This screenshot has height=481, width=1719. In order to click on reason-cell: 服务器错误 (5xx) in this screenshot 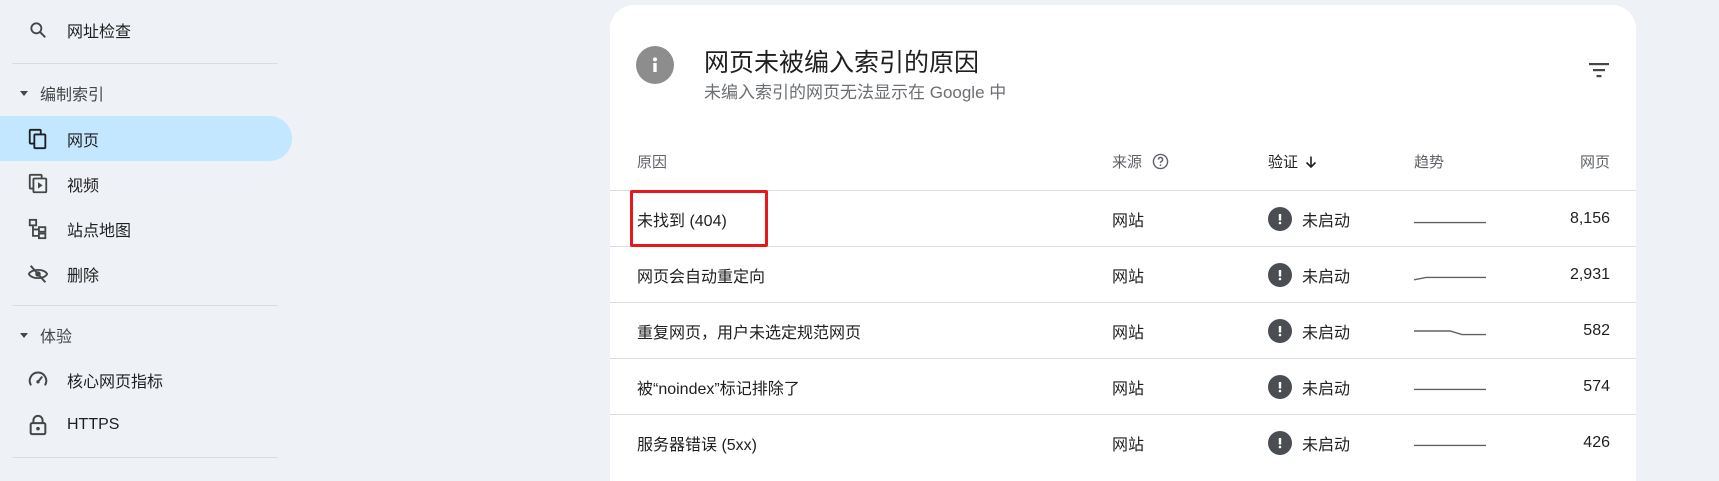, I will do `click(697, 445)`.